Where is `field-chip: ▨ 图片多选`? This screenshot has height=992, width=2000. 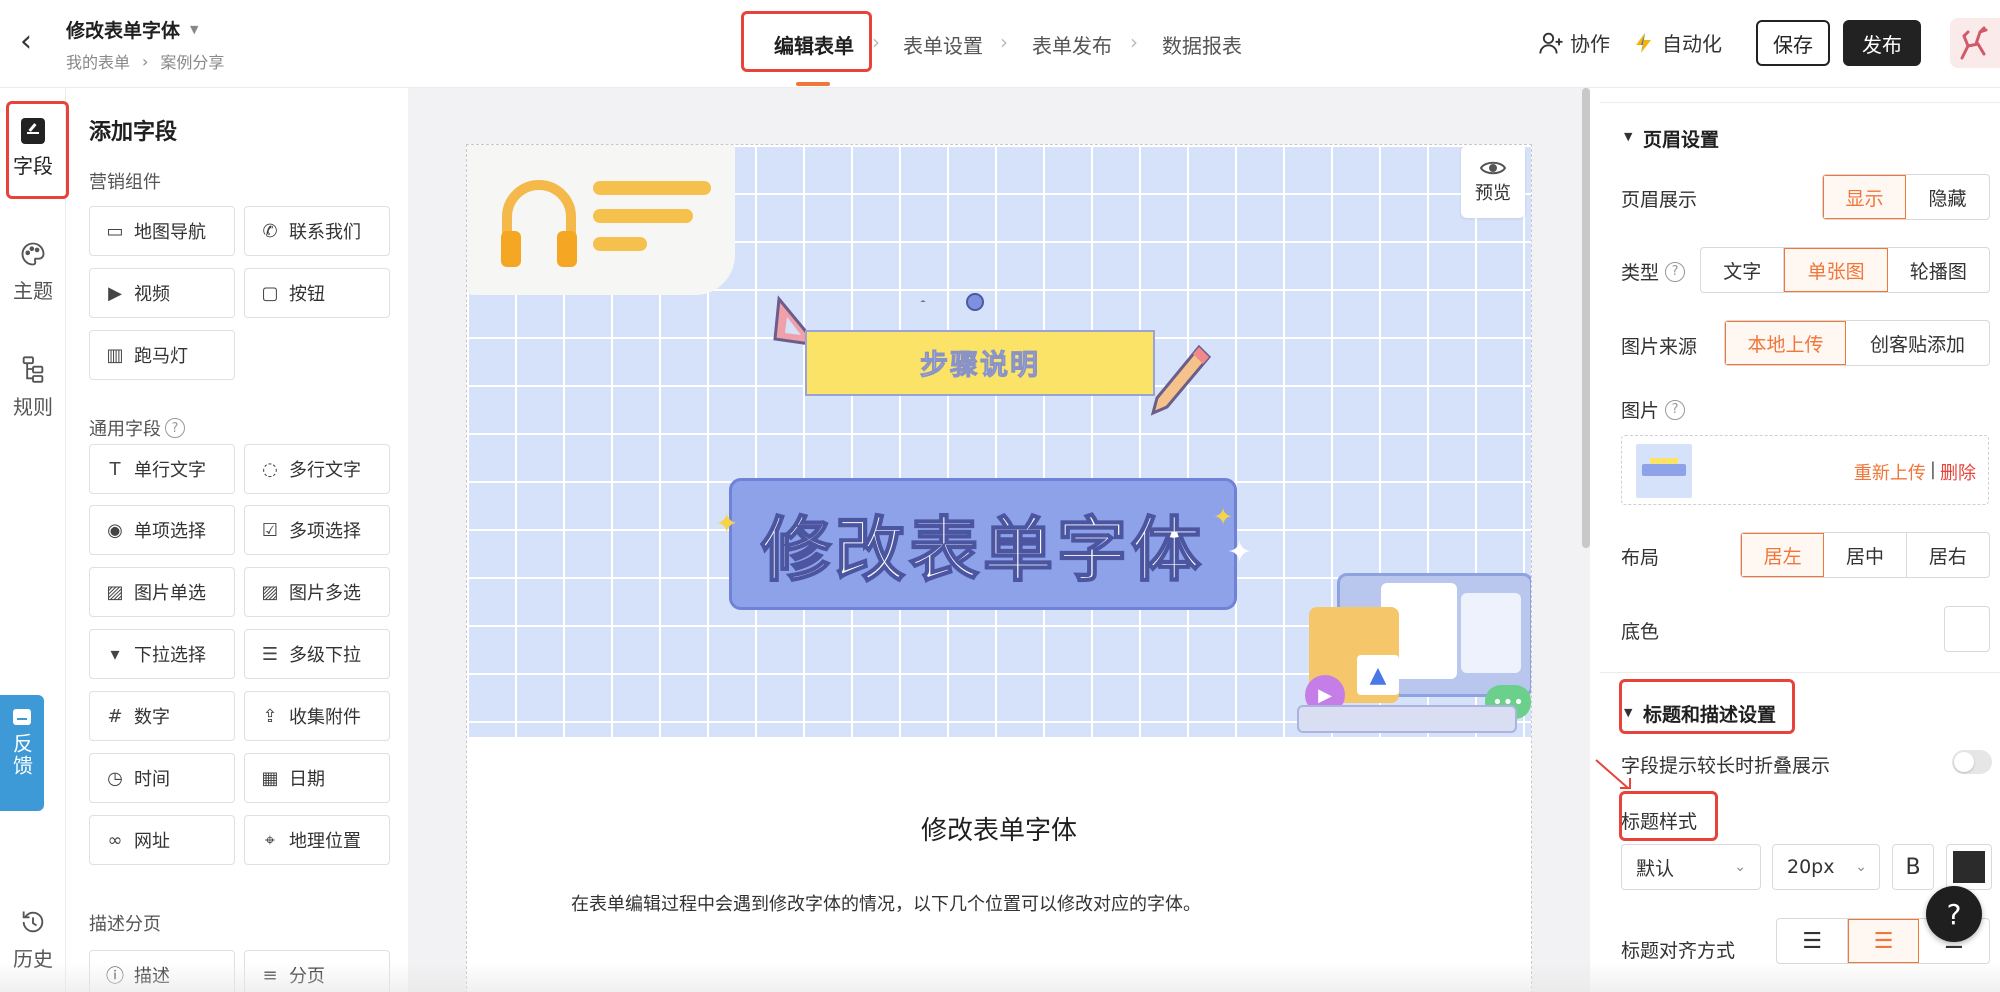 field-chip: ▨ 图片多选 is located at coordinates (317, 592).